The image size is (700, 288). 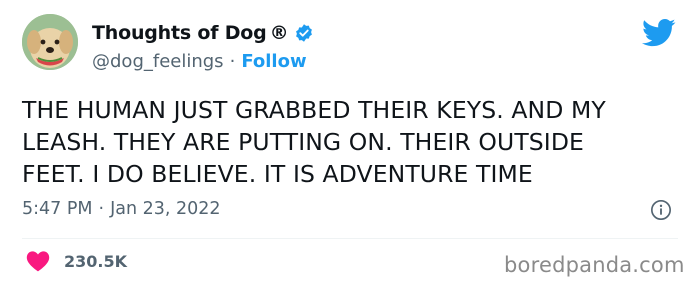 I want to click on tweet-date: Jan 23, 2022, so click(x=165, y=209).